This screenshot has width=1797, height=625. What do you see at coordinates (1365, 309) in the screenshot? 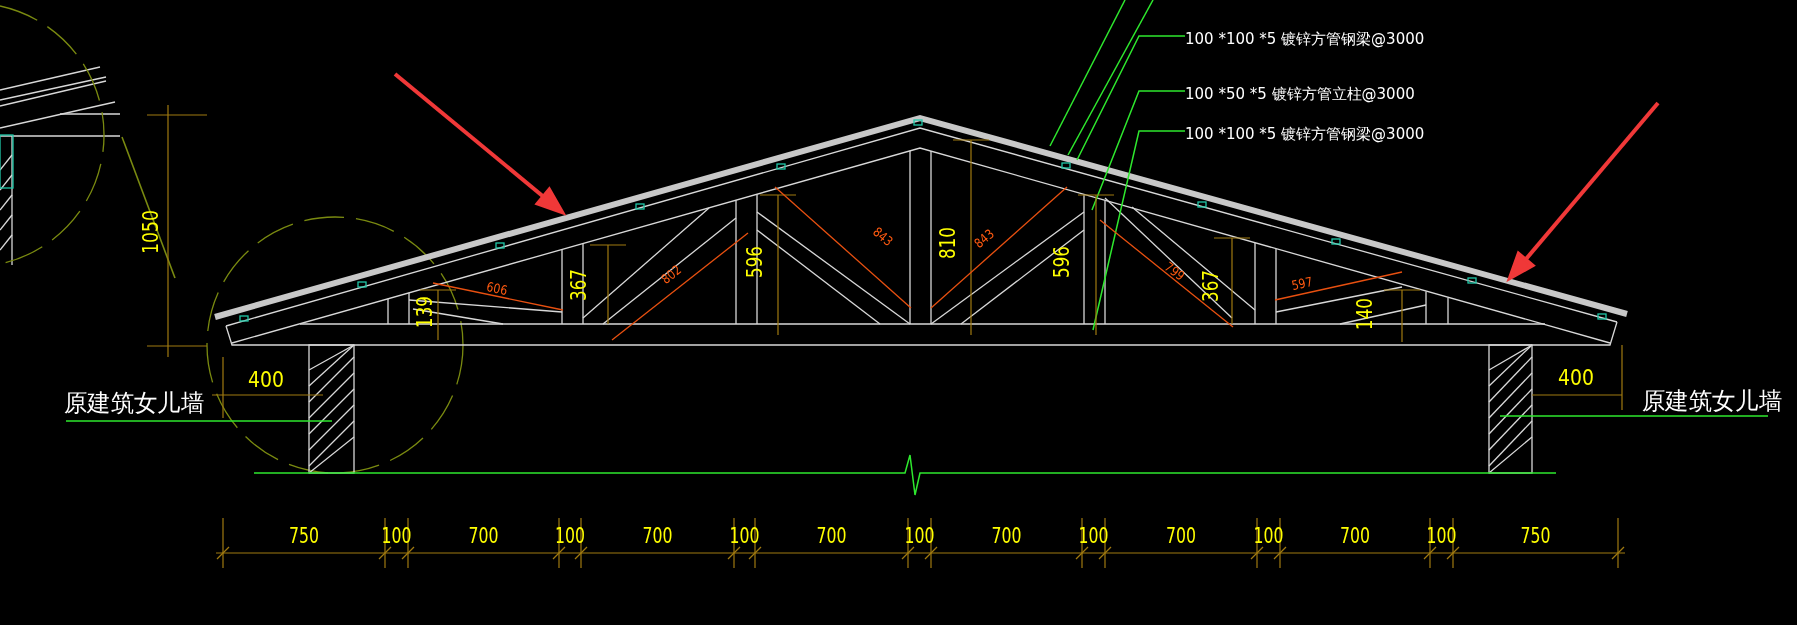
I see `dimension-text: 140` at bounding box center [1365, 309].